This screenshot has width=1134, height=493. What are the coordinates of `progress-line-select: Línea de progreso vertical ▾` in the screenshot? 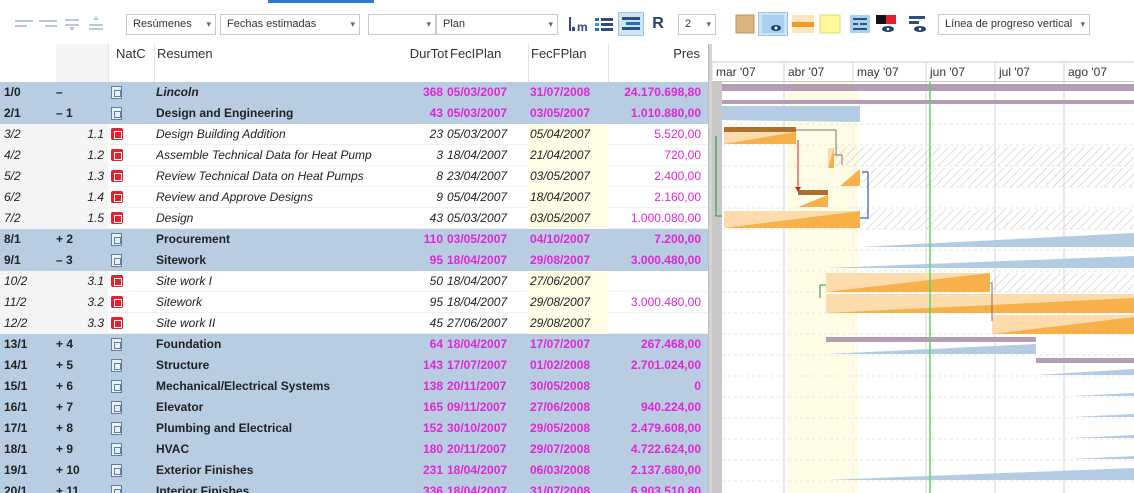 It's located at (1014, 24).